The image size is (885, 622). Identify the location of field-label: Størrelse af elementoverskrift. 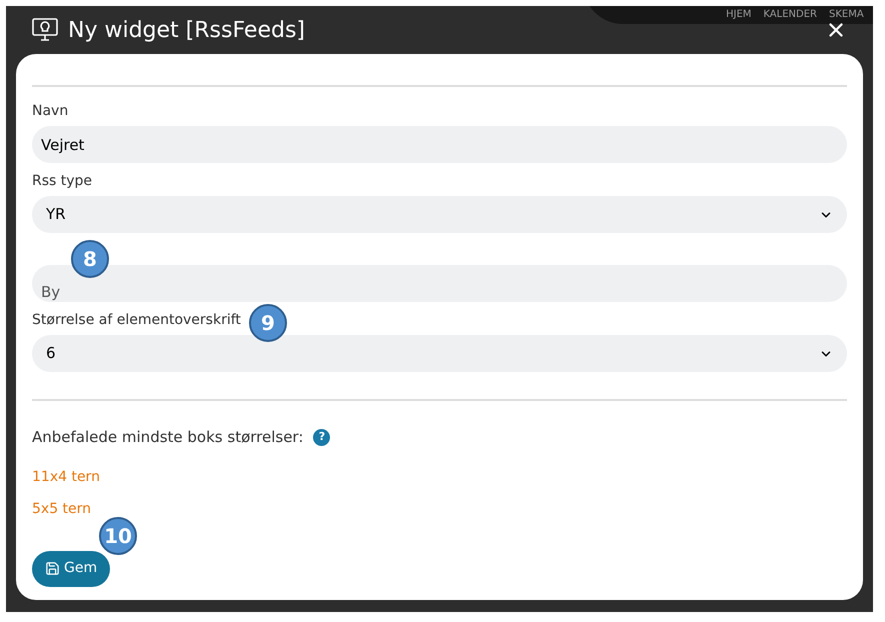
(136, 320).